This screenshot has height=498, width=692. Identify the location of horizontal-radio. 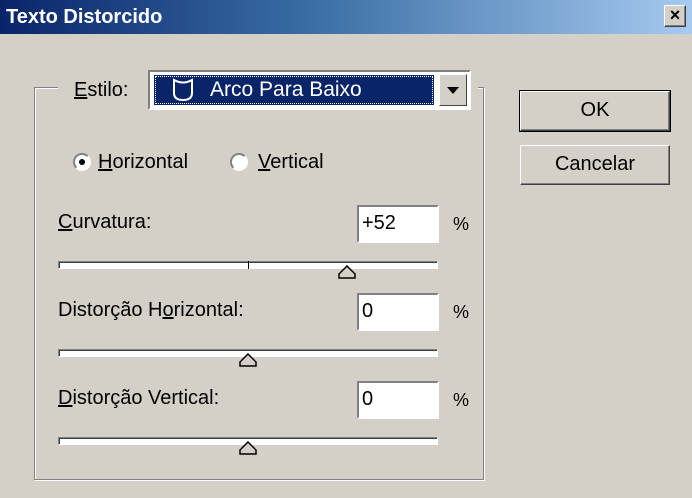
(82, 162).